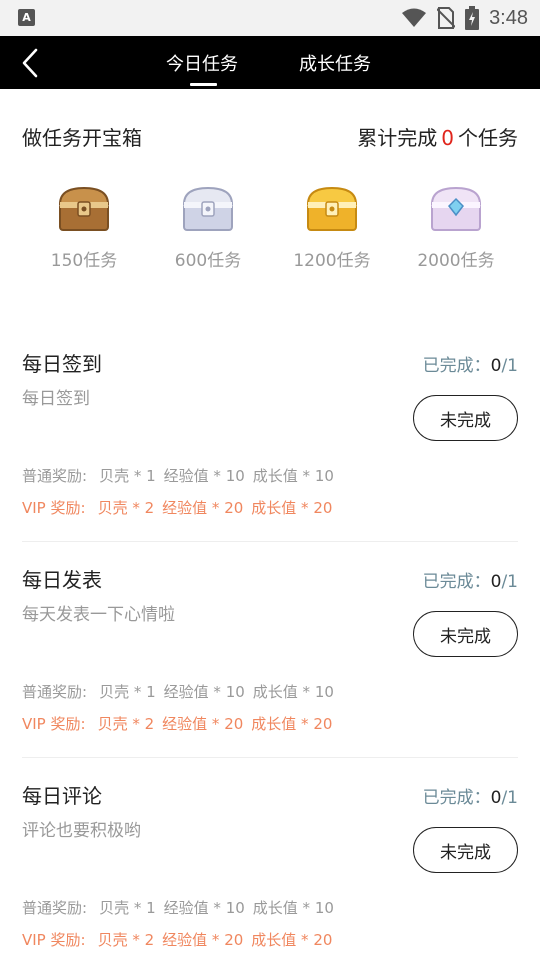  I want to click on total-count: 0, so click(447, 138).